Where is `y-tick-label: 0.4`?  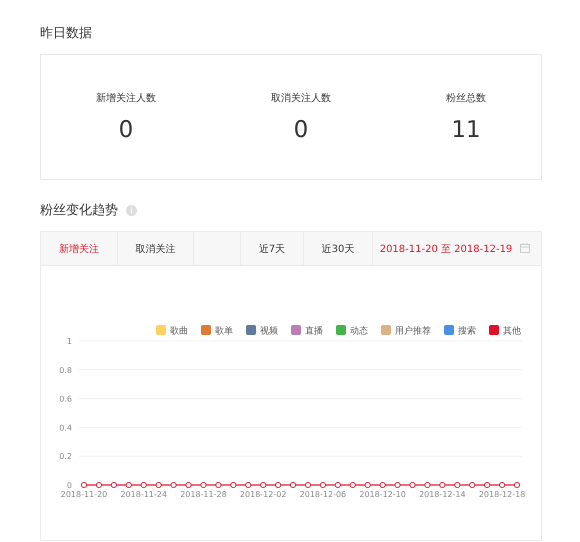
y-tick-label: 0.4 is located at coordinates (65, 427).